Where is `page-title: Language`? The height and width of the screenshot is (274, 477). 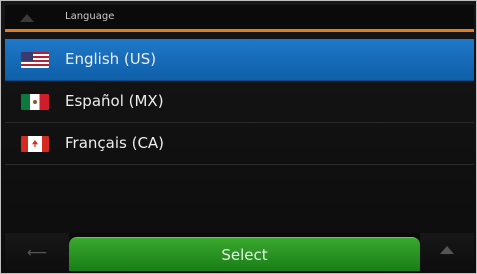 page-title: Language is located at coordinates (90, 16).